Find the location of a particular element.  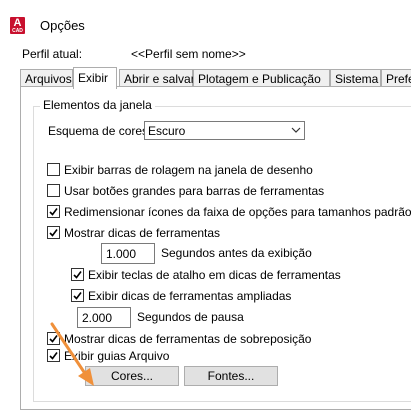

extended-tooltips-checkbox is located at coordinates (77, 295).